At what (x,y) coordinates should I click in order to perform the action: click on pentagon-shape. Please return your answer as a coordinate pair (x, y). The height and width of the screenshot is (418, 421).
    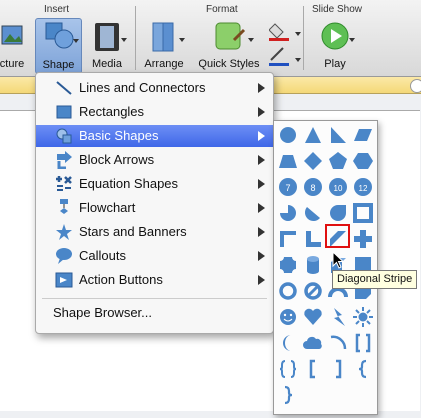
    Looking at the image, I should click on (338, 161).